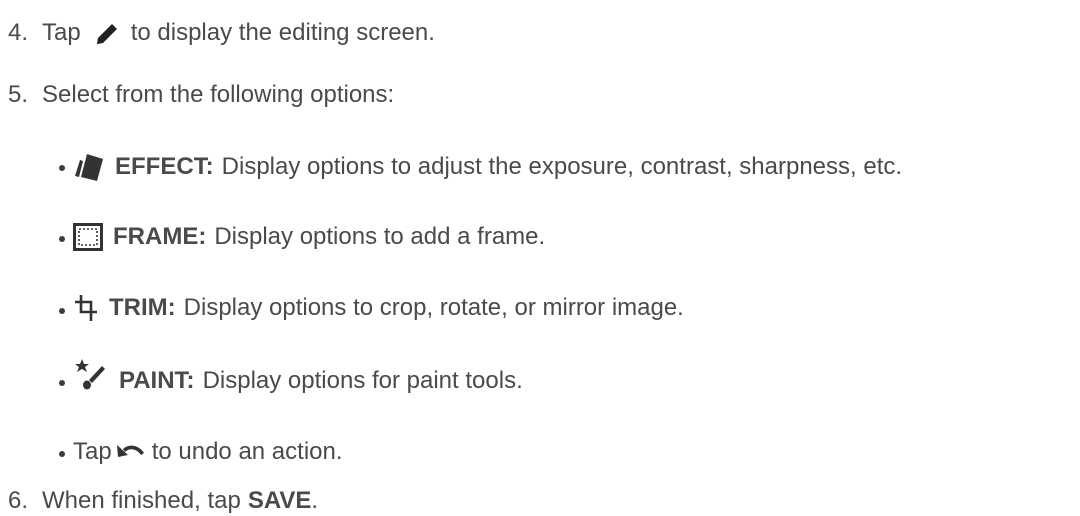 The image size is (1080, 516). What do you see at coordinates (315, 500) in the screenshot?
I see `step-text-after: .` at bounding box center [315, 500].